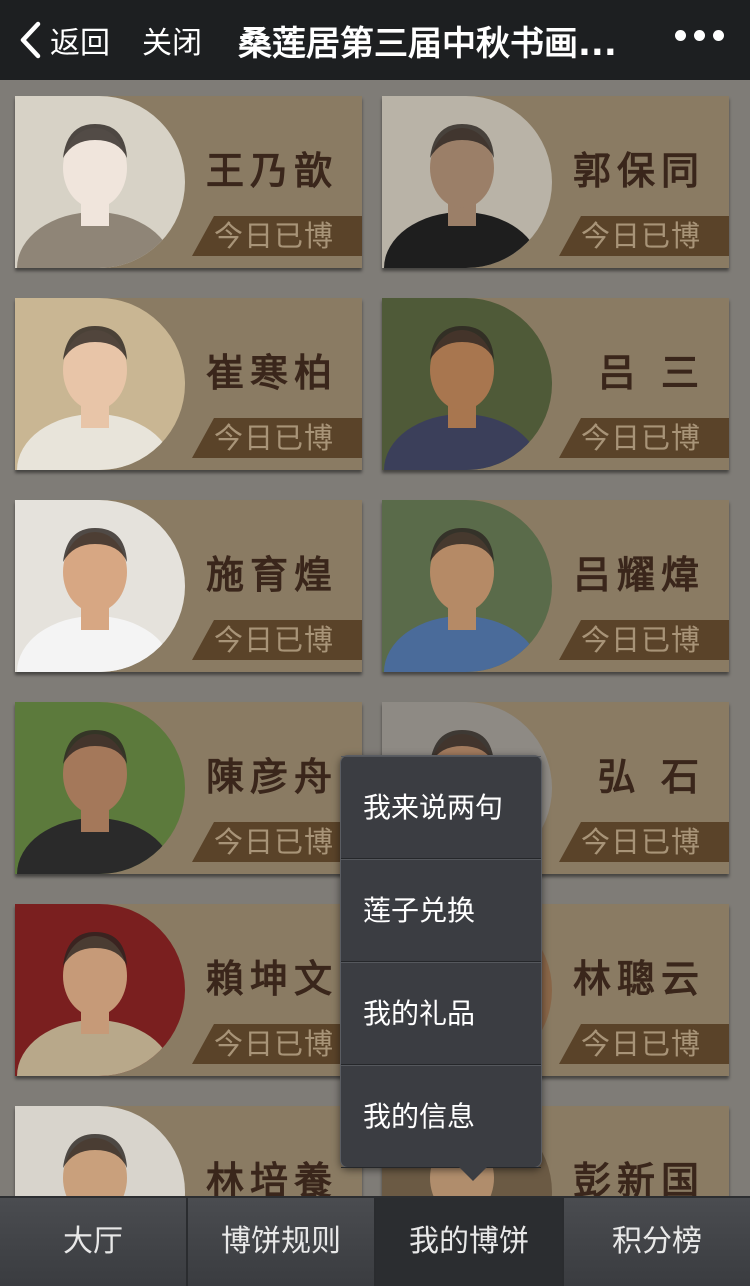  What do you see at coordinates (271, 574) in the screenshot?
I see `artist-name: 施育煌` at bounding box center [271, 574].